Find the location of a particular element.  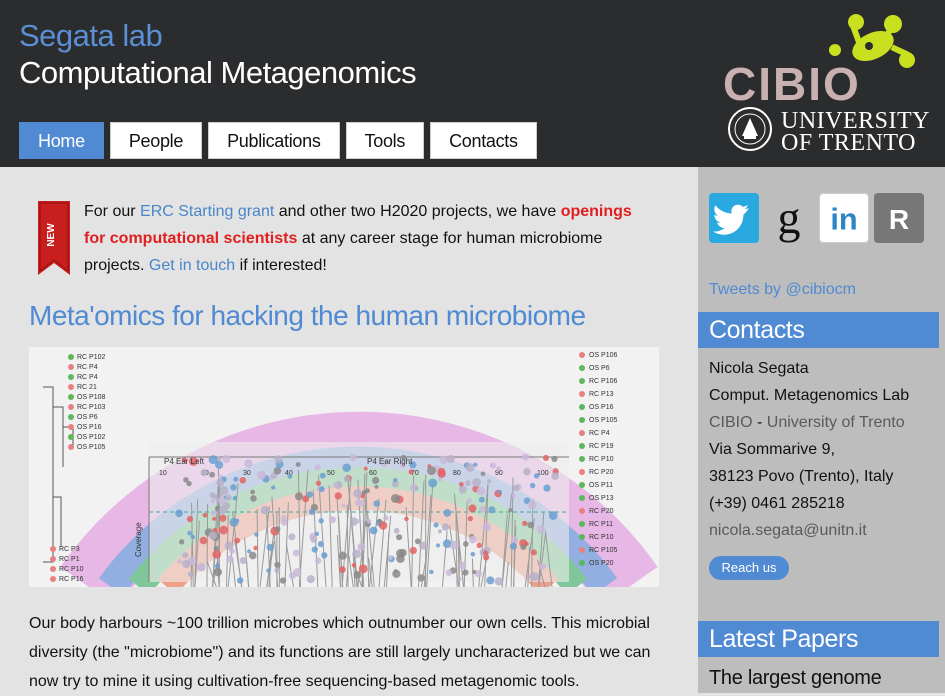

reach-us-button: Reach us is located at coordinates (749, 568).